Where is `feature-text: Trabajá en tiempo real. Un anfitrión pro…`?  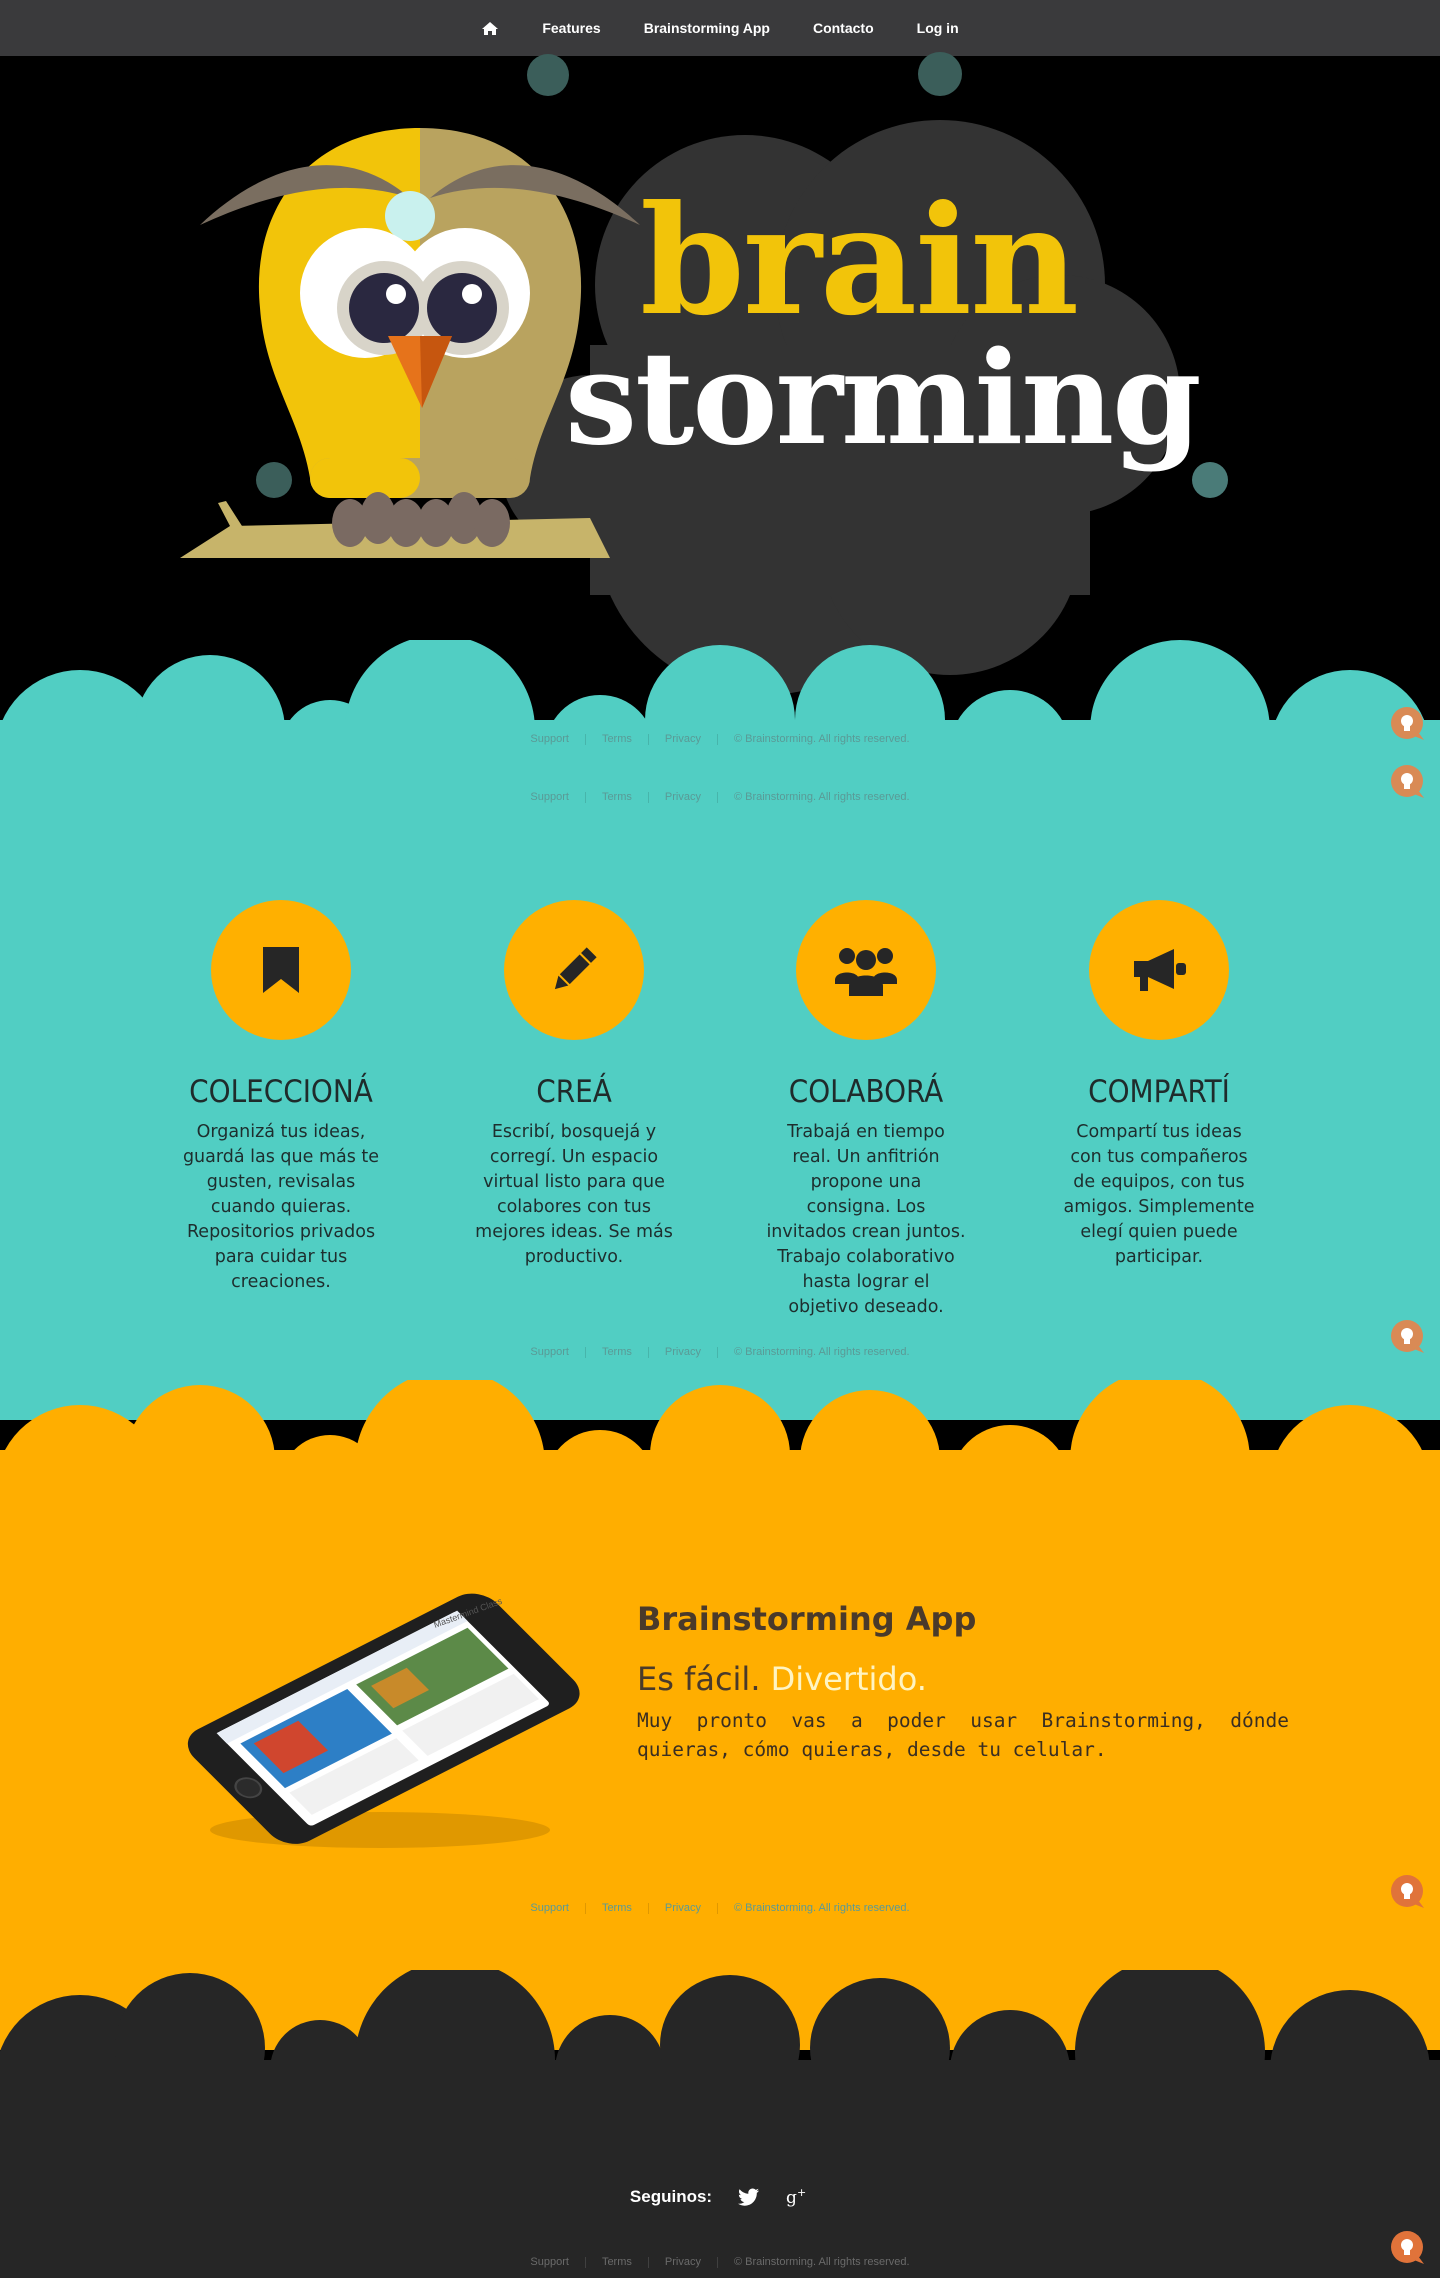 feature-text: Trabajá en tiempo real. Un anfitrión pro… is located at coordinates (866, 1219).